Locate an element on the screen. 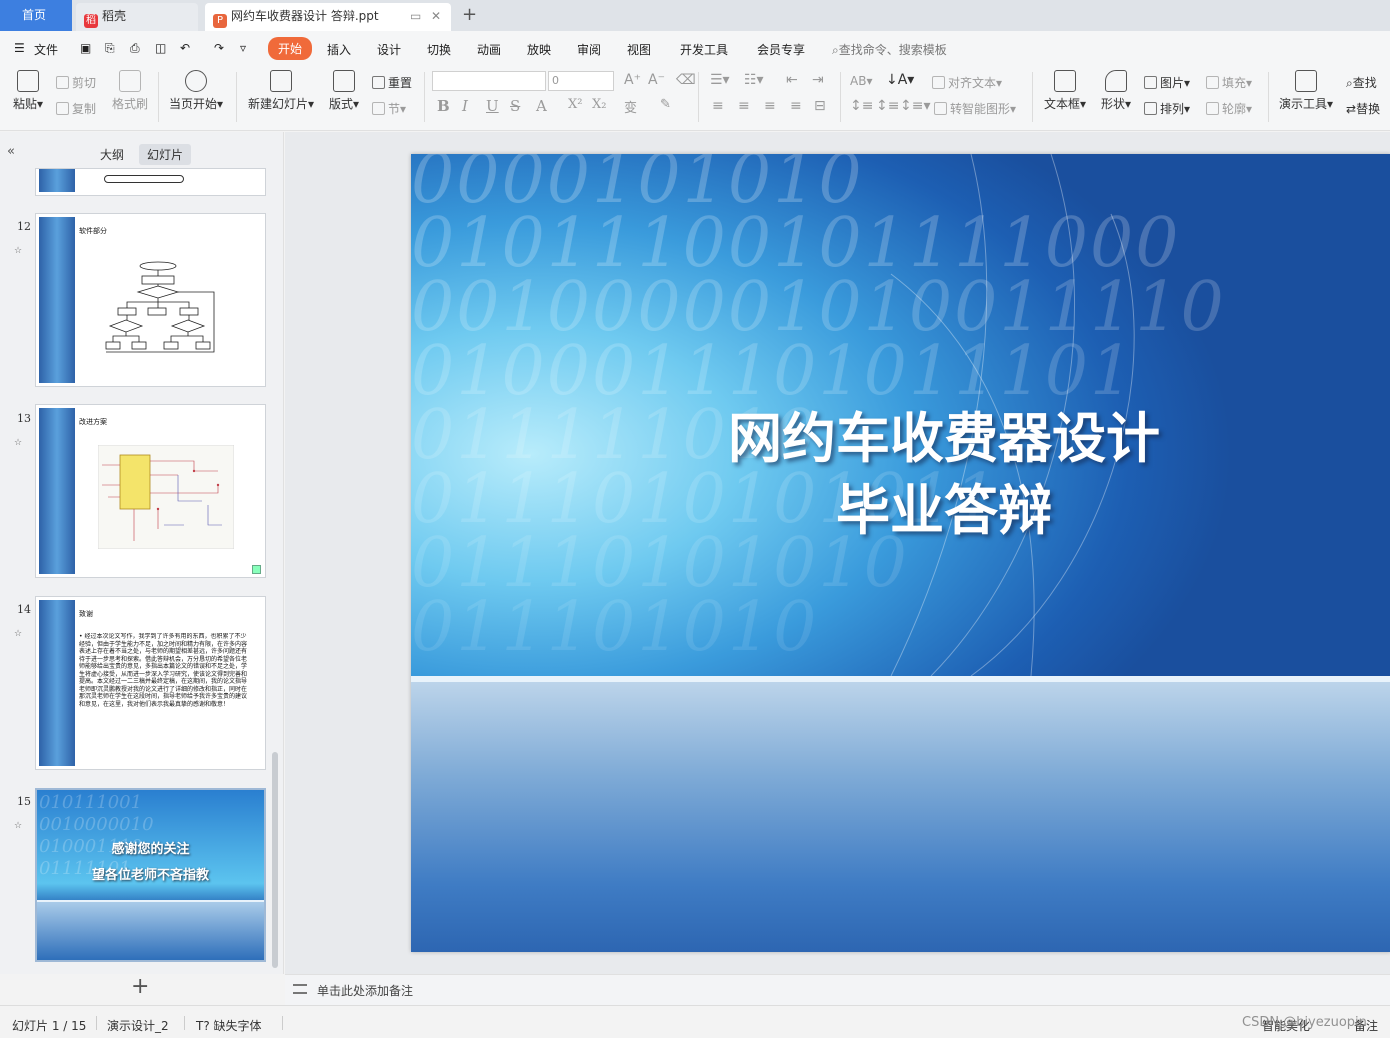 The width and height of the screenshot is (1390, 1038). paste-icon is located at coordinates (28, 81).